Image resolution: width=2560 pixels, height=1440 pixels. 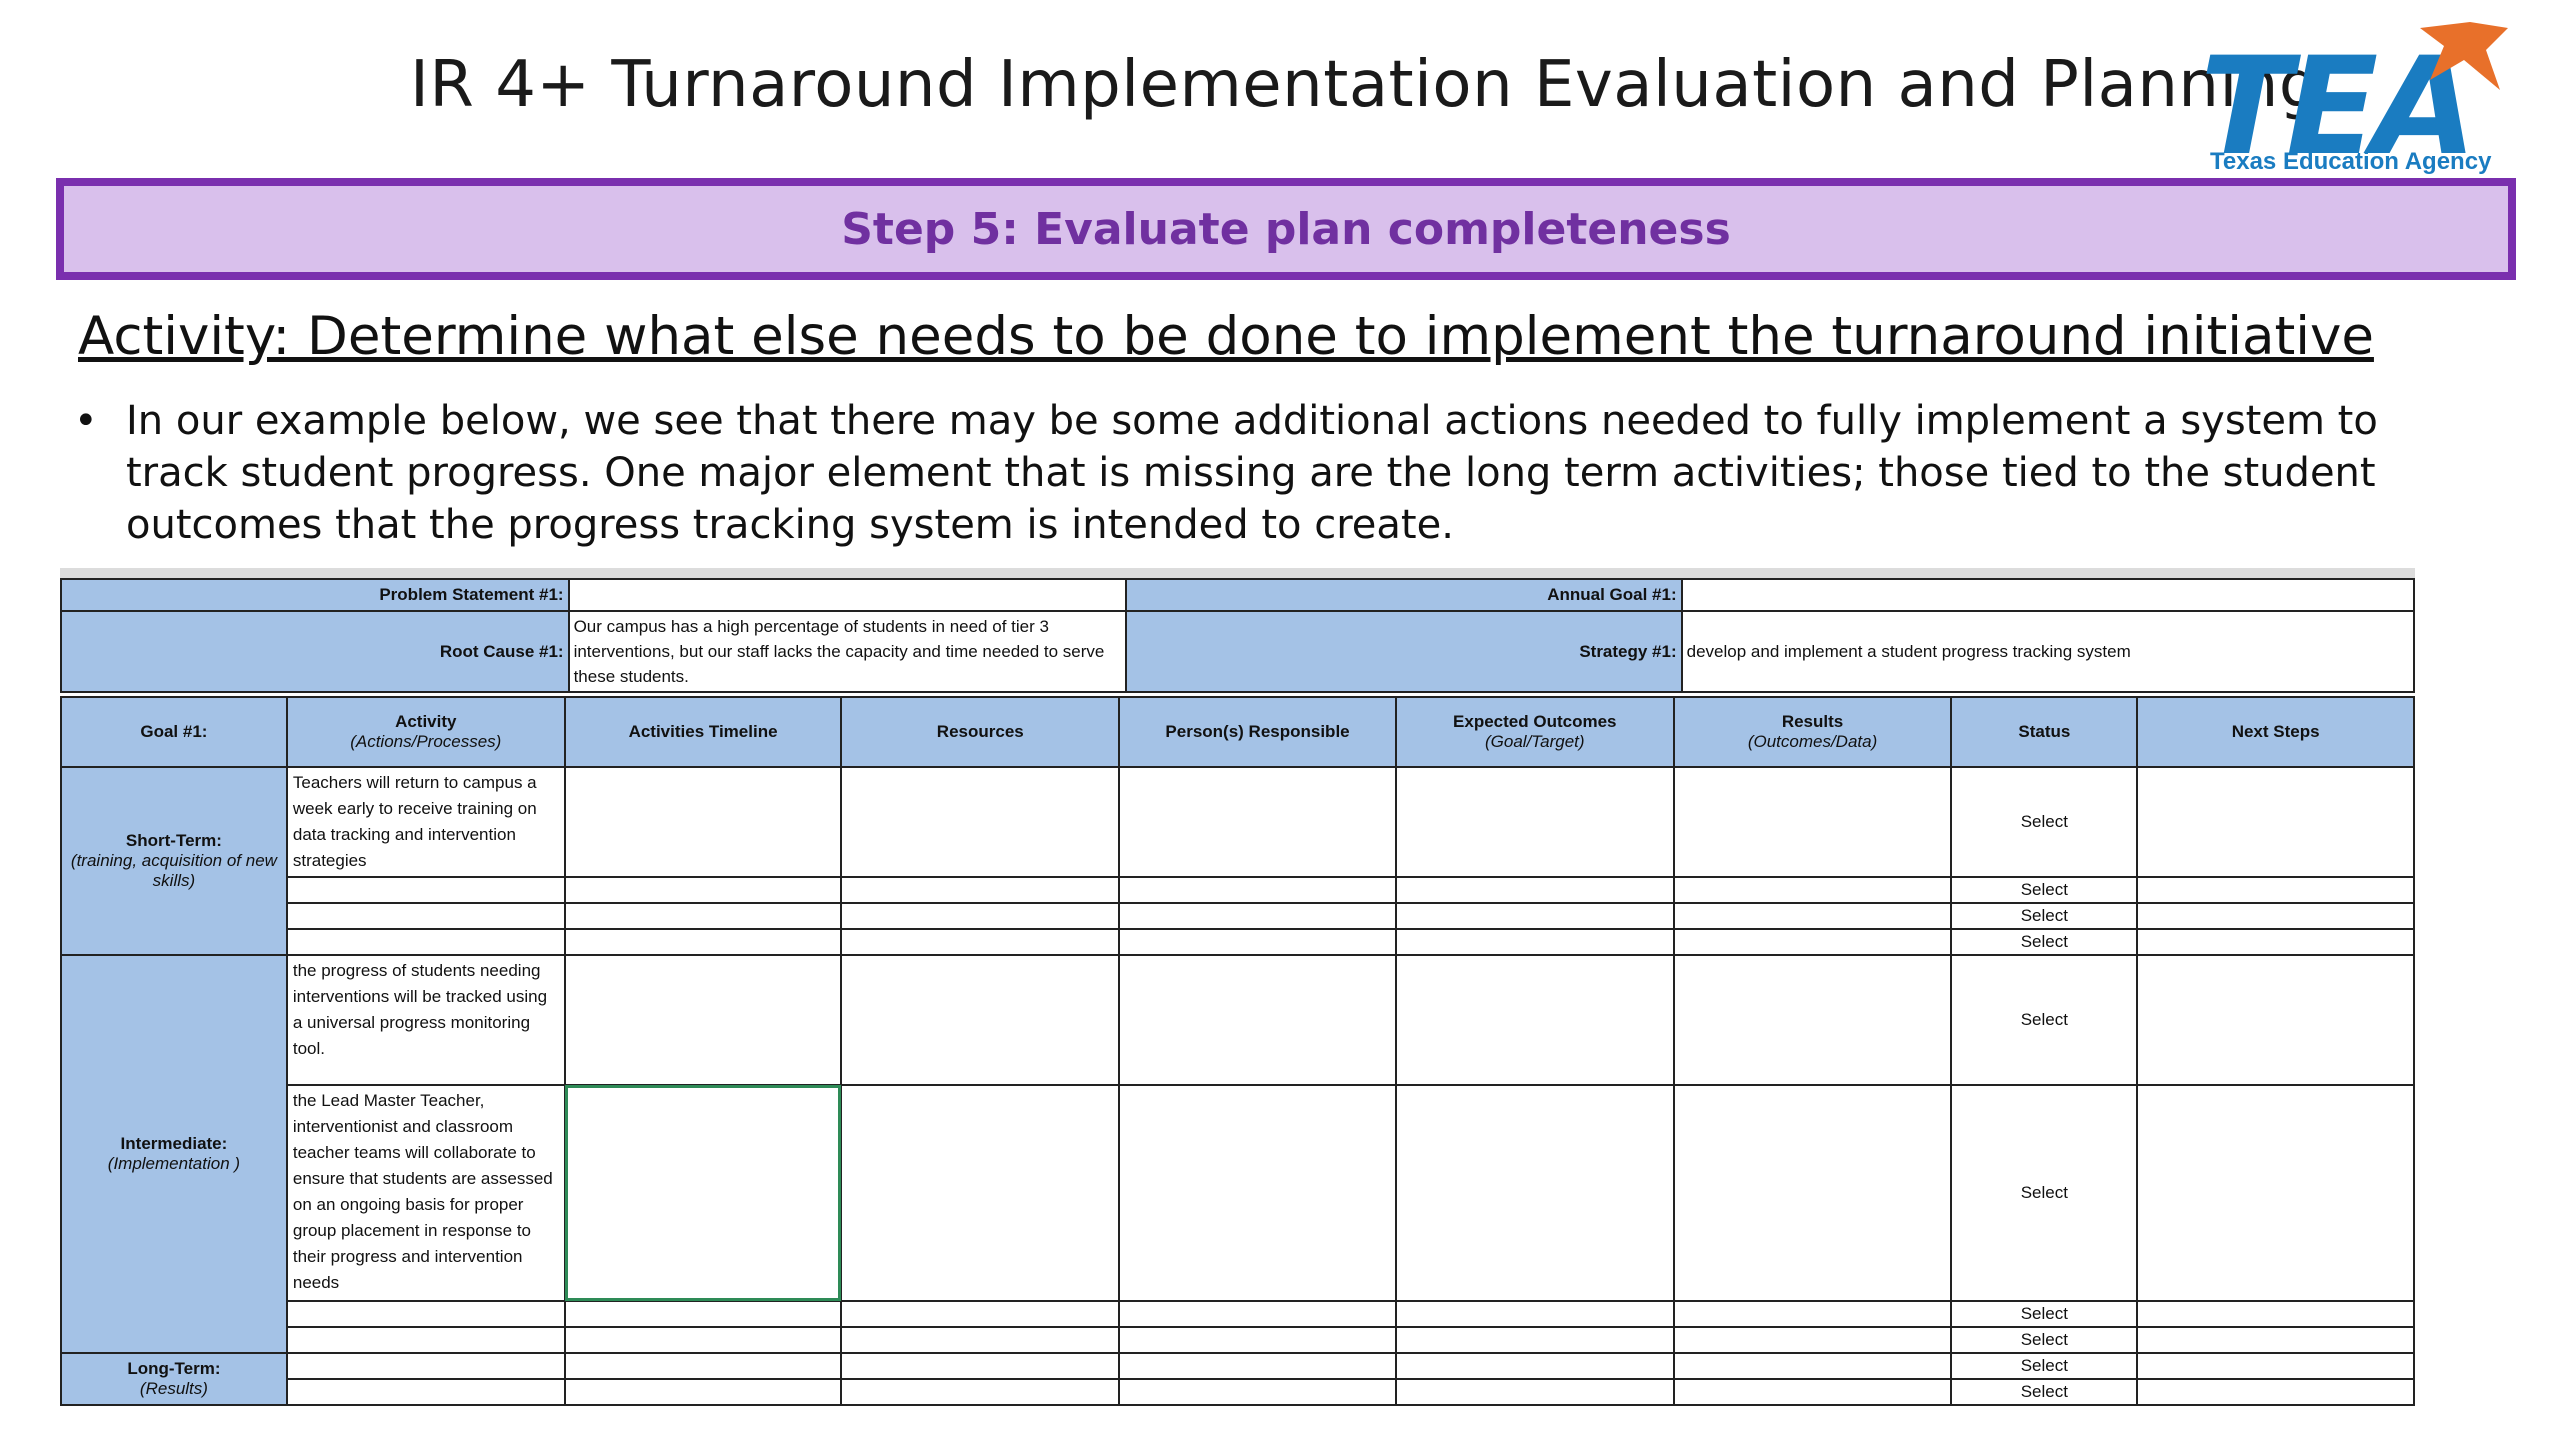 I want to click on col-expected: Expected Outcomes (Goal/Target), so click(x=1534, y=732).